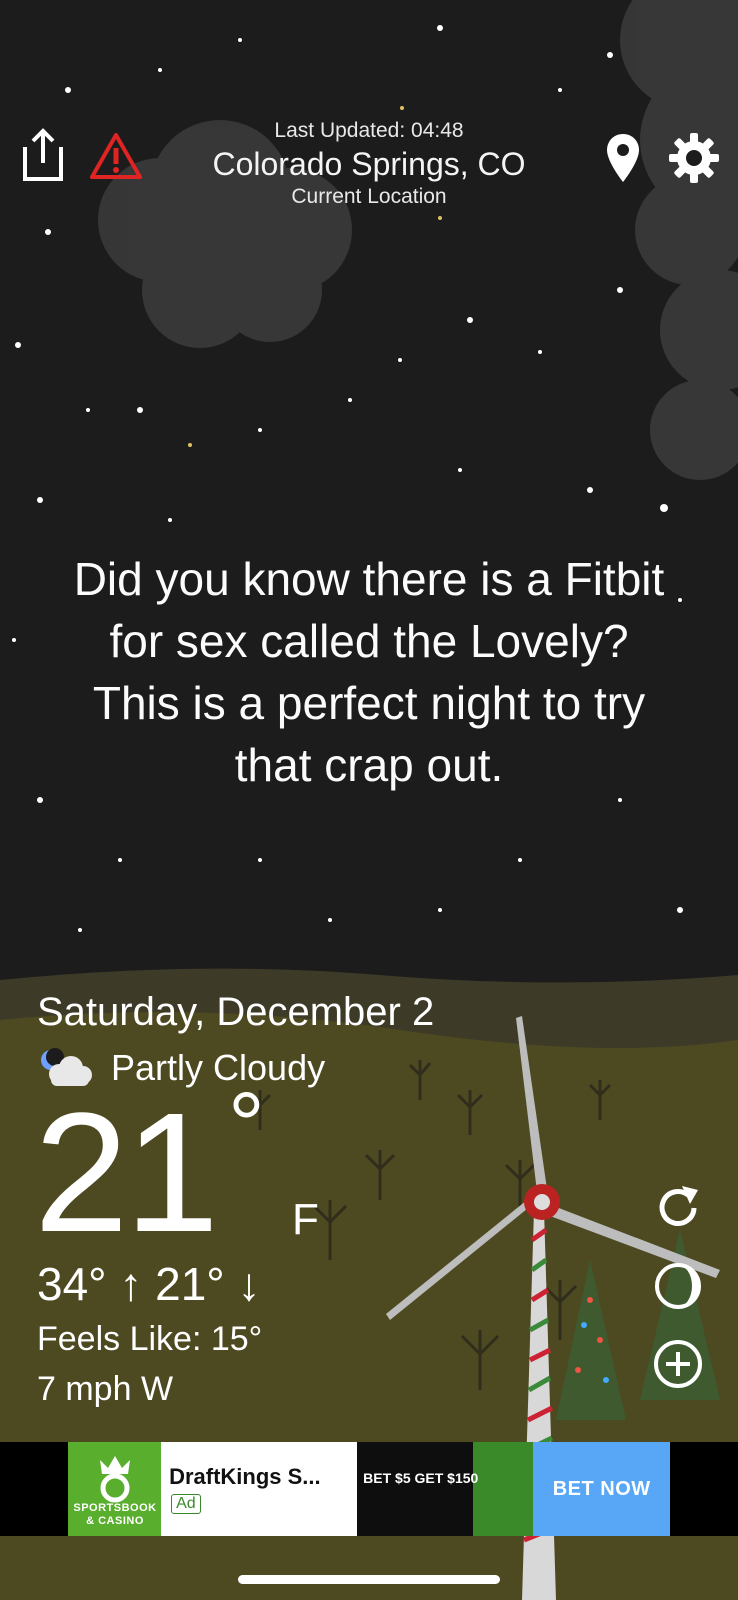 This screenshot has width=738, height=1600. Describe the element at coordinates (369, 765) in the screenshot. I see `quip-line: that crap out.` at that location.